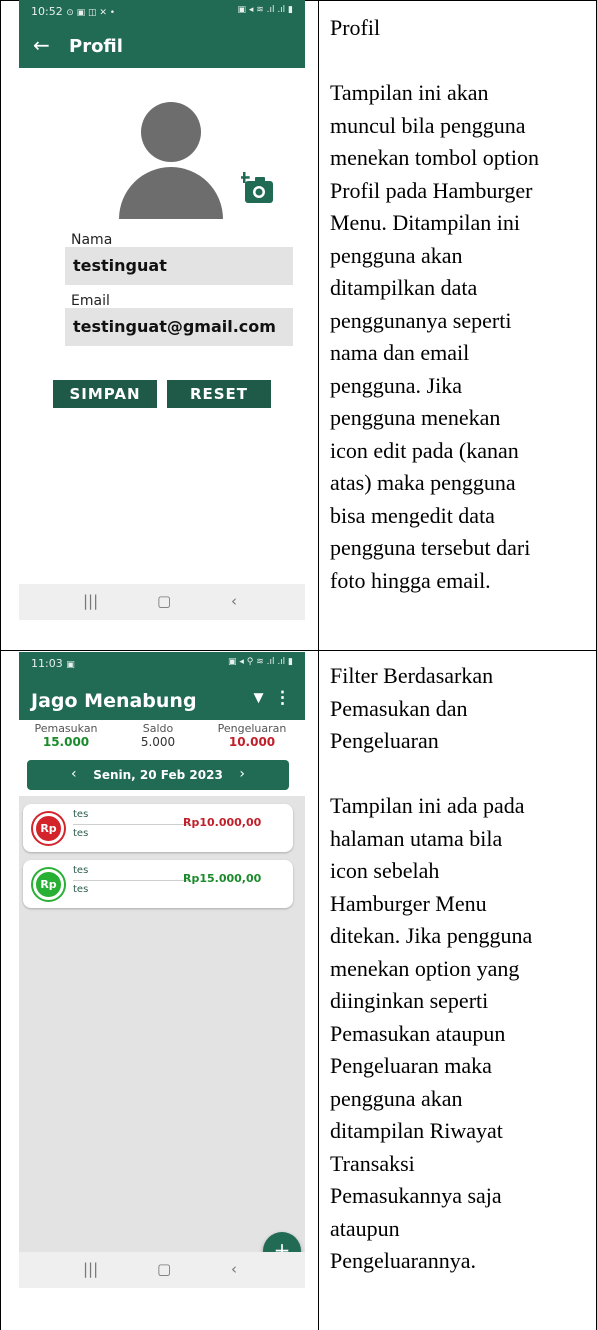 Image resolution: width=597 pixels, height=1330 pixels. What do you see at coordinates (409, 92) in the screenshot?
I see `description-line: Tampilan ini akan` at bounding box center [409, 92].